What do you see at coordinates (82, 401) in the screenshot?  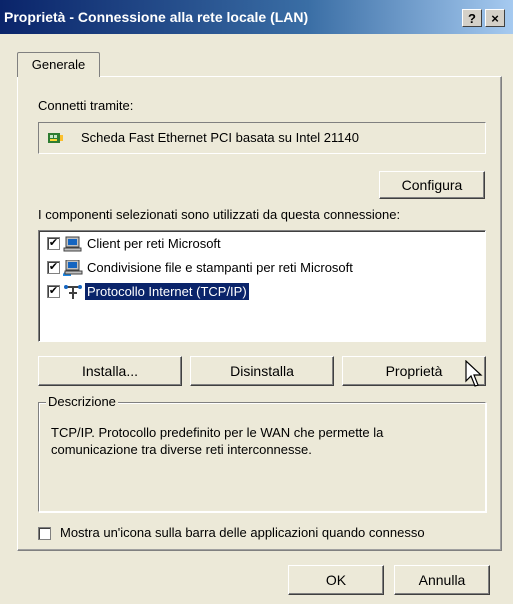 I see `description-legend: Descrizione` at bounding box center [82, 401].